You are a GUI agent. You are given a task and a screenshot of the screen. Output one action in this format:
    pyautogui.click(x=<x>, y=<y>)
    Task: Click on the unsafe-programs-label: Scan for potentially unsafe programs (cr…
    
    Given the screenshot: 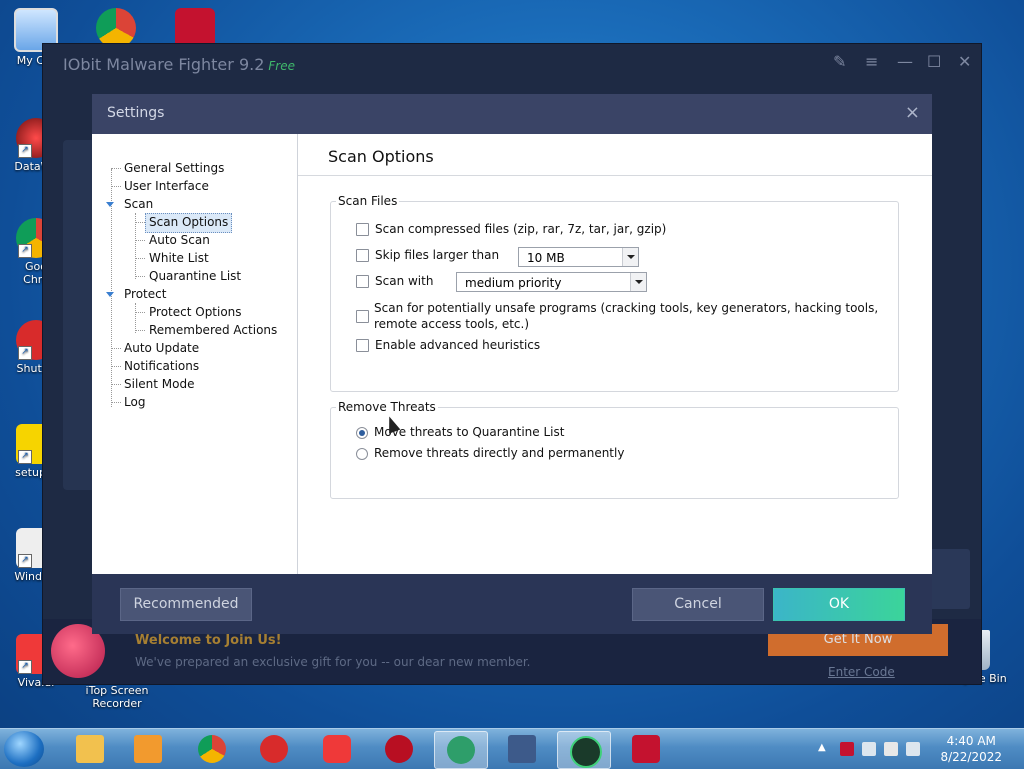 What is the action you would take?
    pyautogui.click(x=639, y=316)
    